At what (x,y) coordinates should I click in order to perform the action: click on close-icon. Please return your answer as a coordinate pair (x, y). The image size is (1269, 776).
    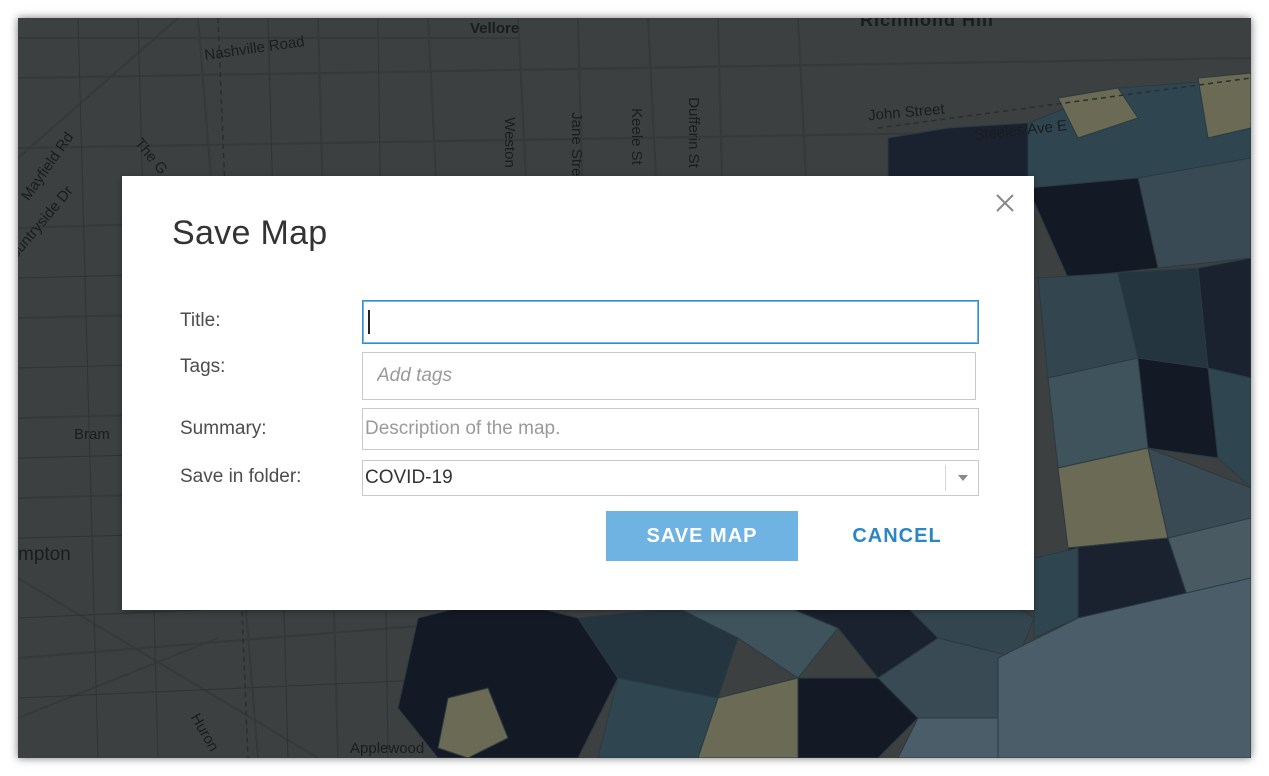
    Looking at the image, I should click on (1005, 203).